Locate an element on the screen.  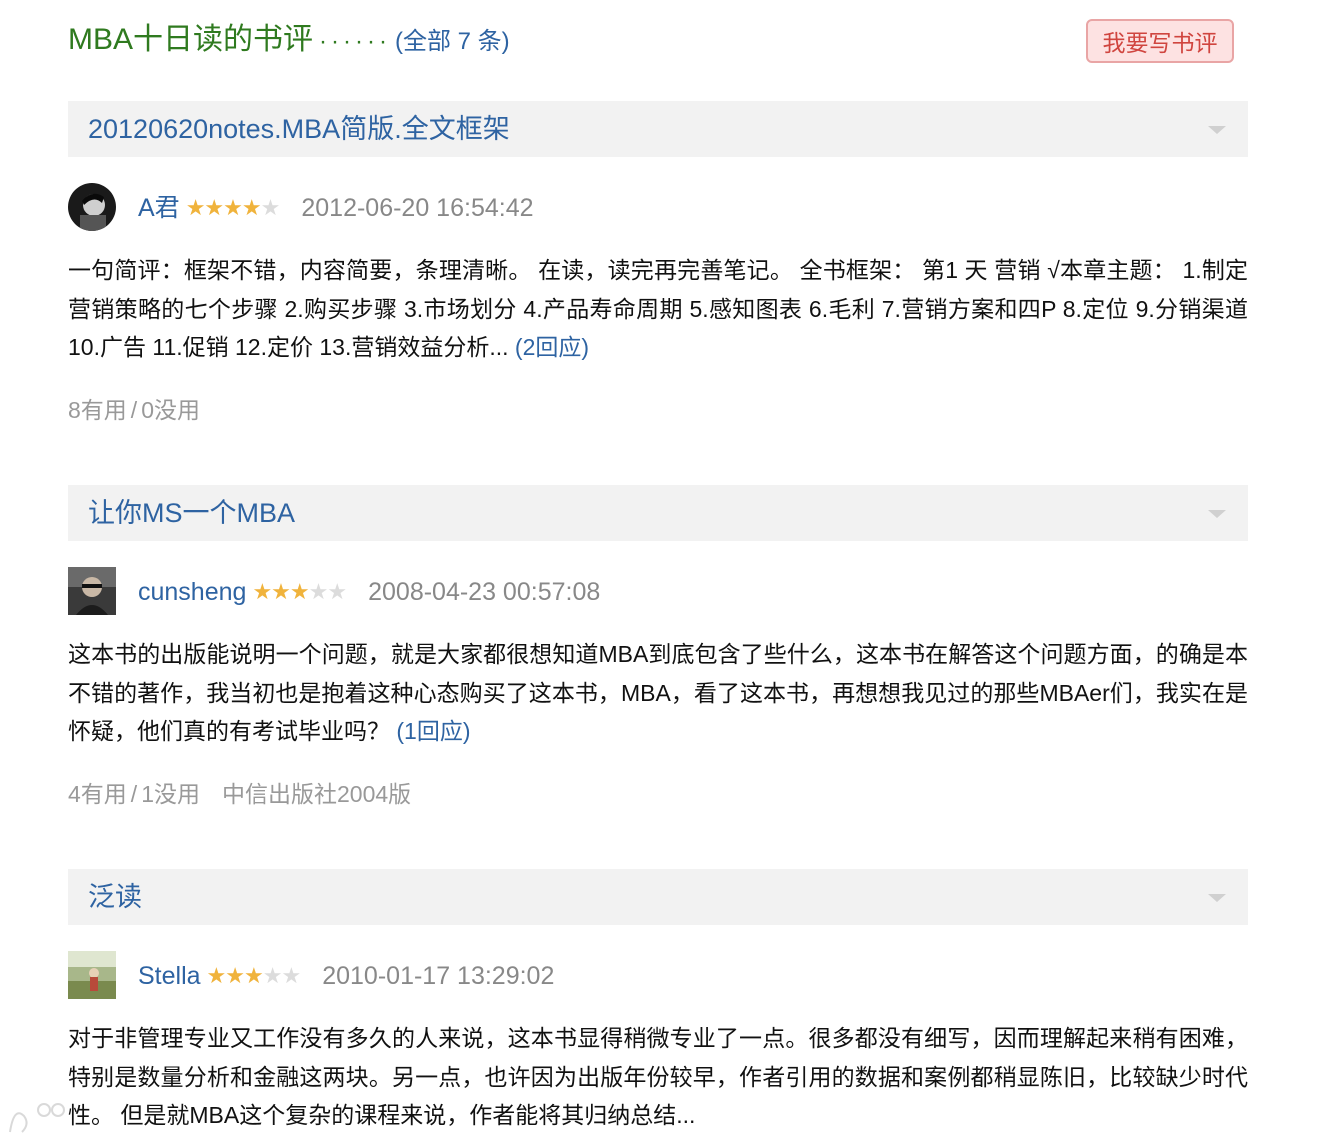
useful-count: 8有用 is located at coordinates (97, 410).